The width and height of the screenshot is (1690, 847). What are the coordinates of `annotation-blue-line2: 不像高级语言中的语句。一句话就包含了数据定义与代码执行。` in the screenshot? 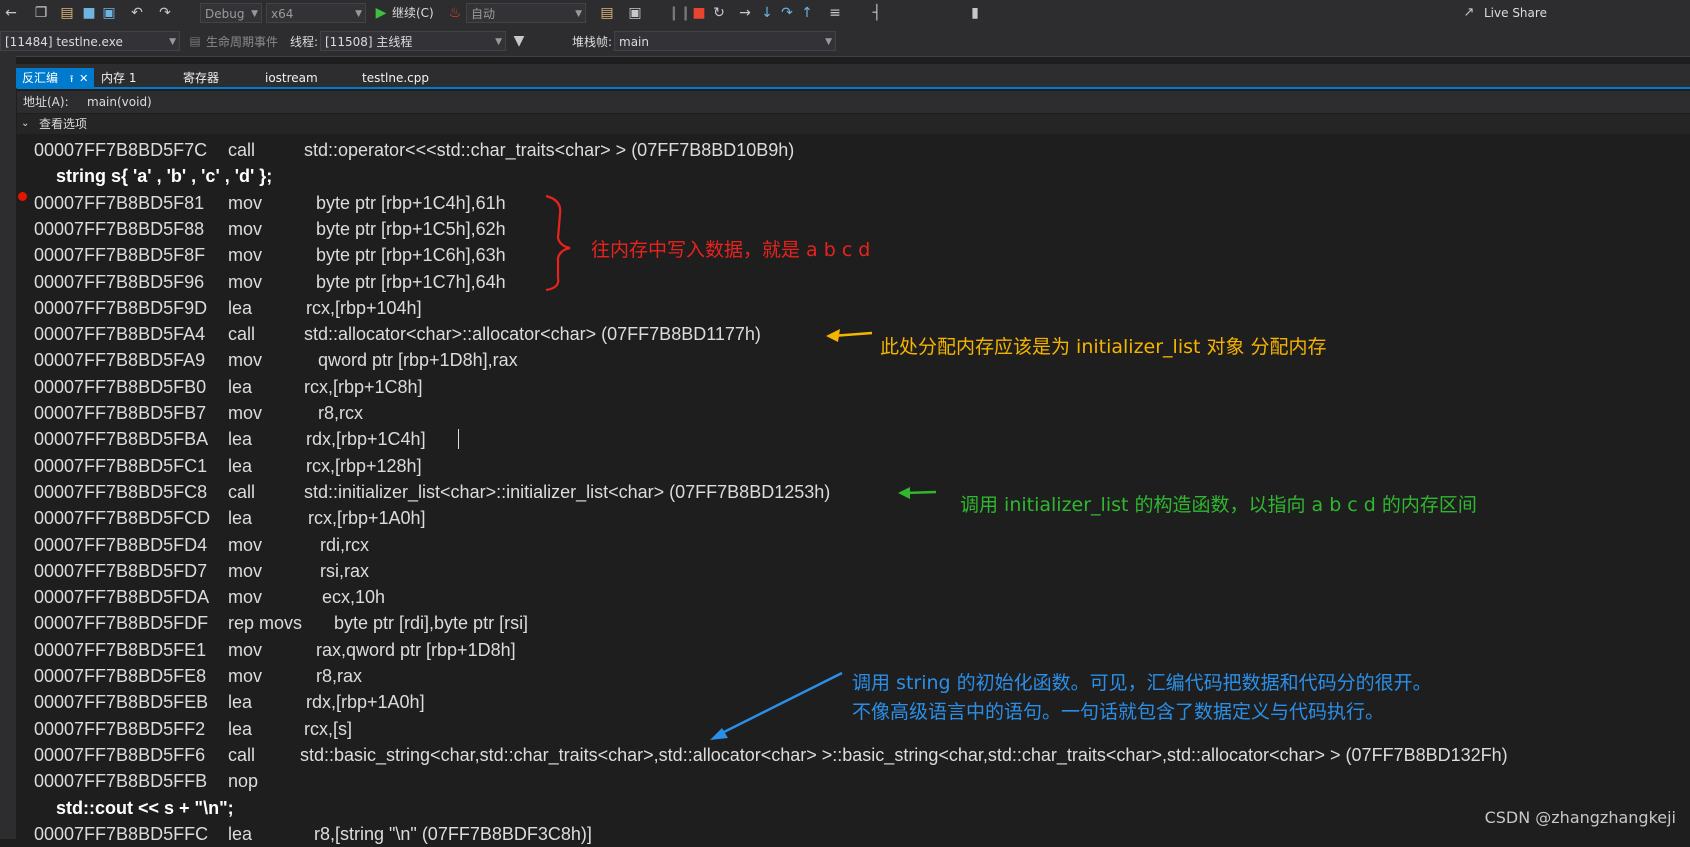 It's located at (1118, 712).